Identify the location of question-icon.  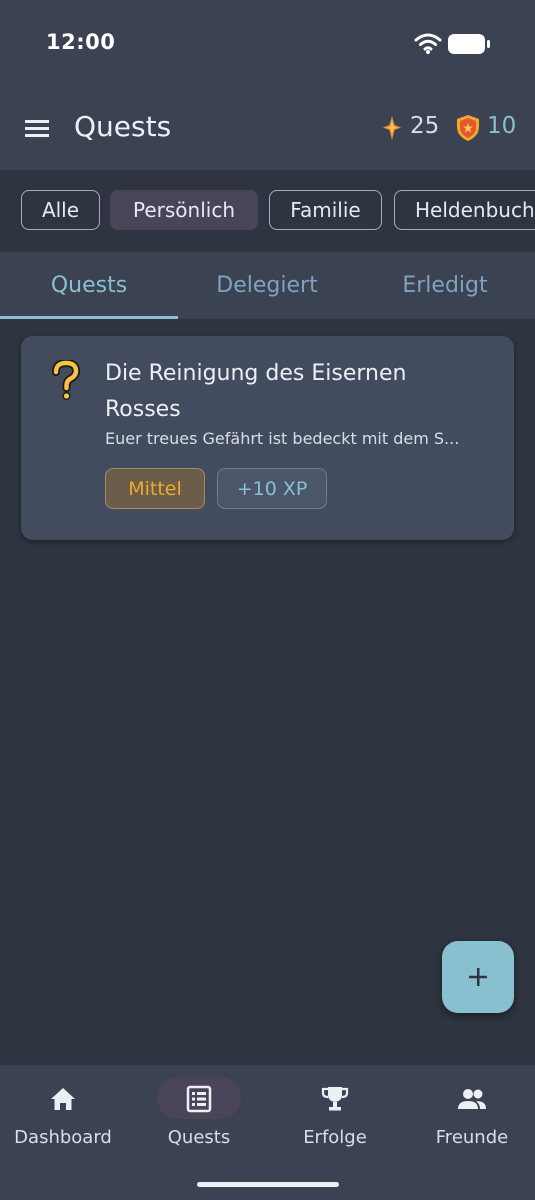
(66, 380).